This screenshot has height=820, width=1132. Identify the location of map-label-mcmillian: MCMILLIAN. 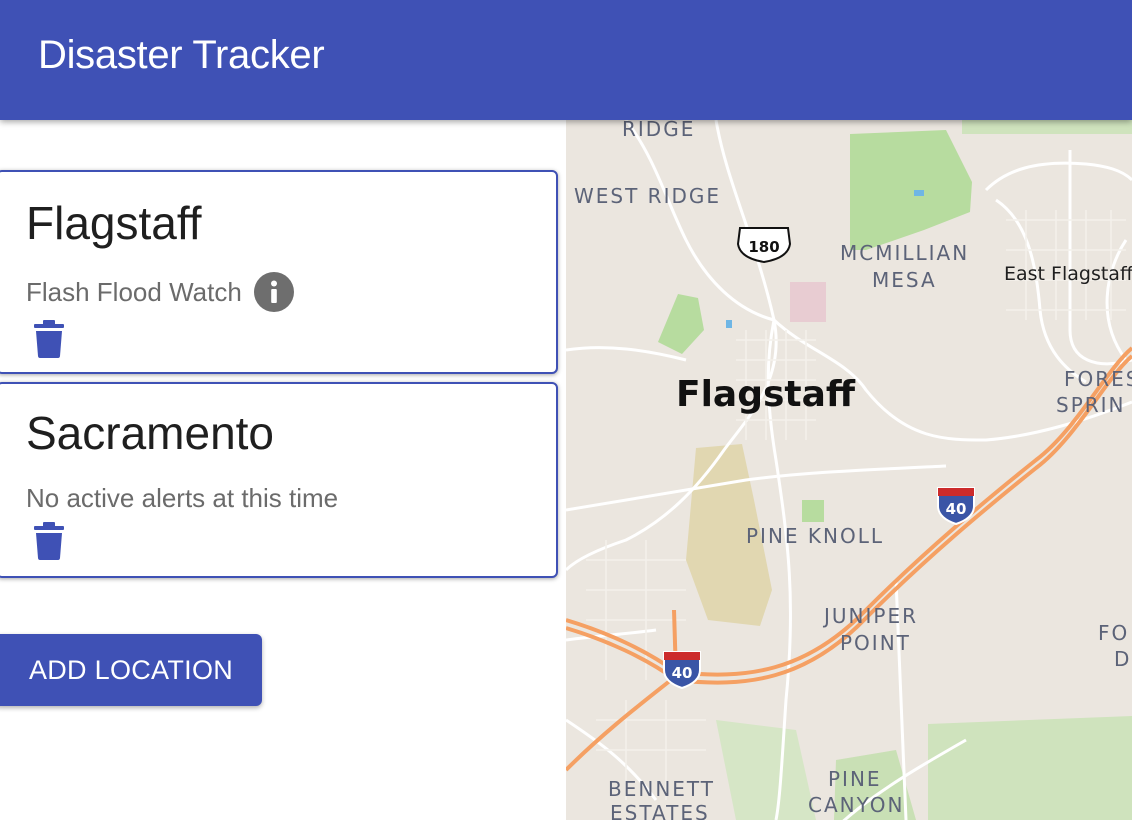
(904, 253).